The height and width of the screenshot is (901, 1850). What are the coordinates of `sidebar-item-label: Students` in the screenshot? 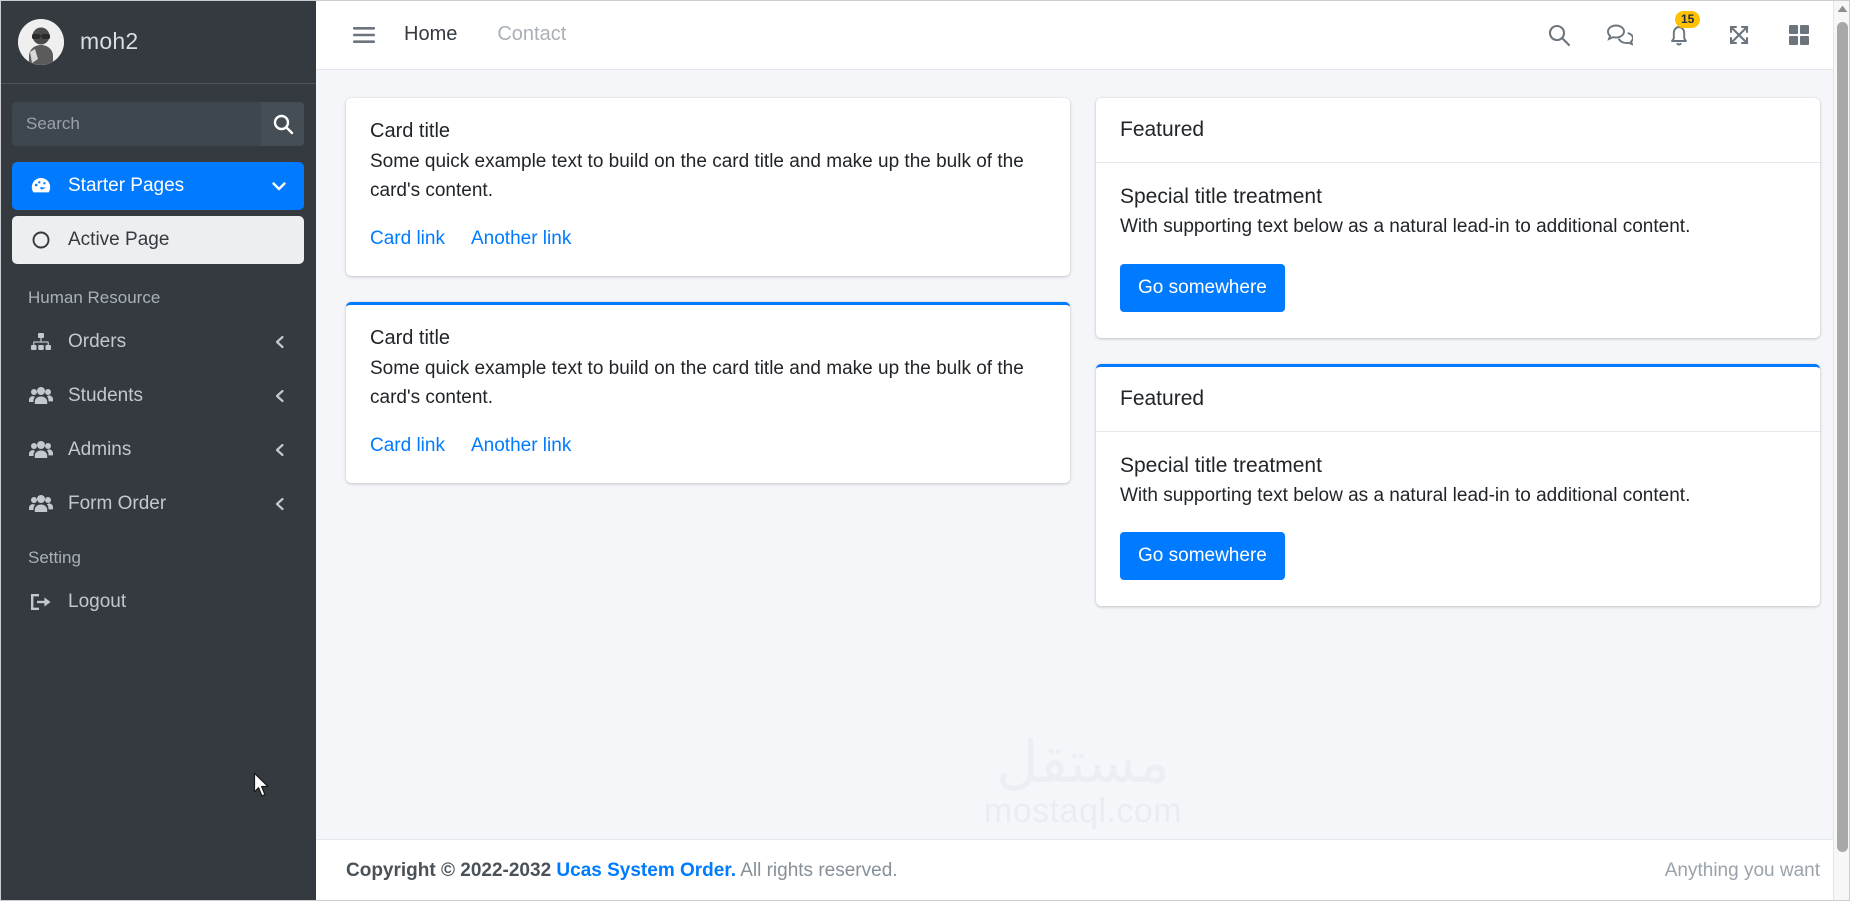 It's located at (105, 395).